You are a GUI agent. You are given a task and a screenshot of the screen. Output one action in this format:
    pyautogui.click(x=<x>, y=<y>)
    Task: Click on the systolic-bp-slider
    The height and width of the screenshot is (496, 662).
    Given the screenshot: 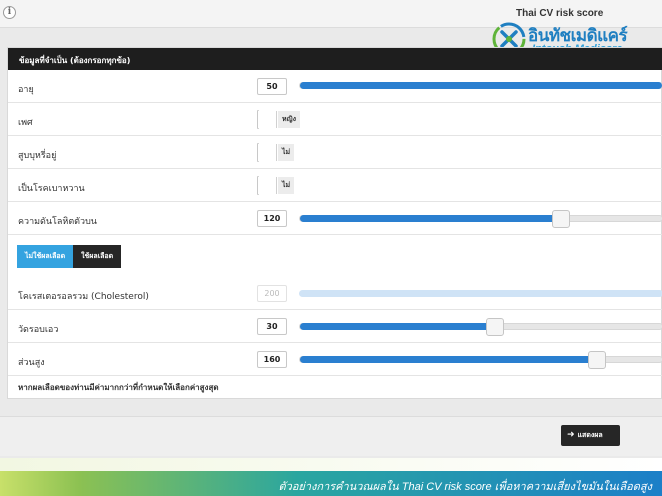 What is the action you would take?
    pyautogui.click(x=480, y=219)
    